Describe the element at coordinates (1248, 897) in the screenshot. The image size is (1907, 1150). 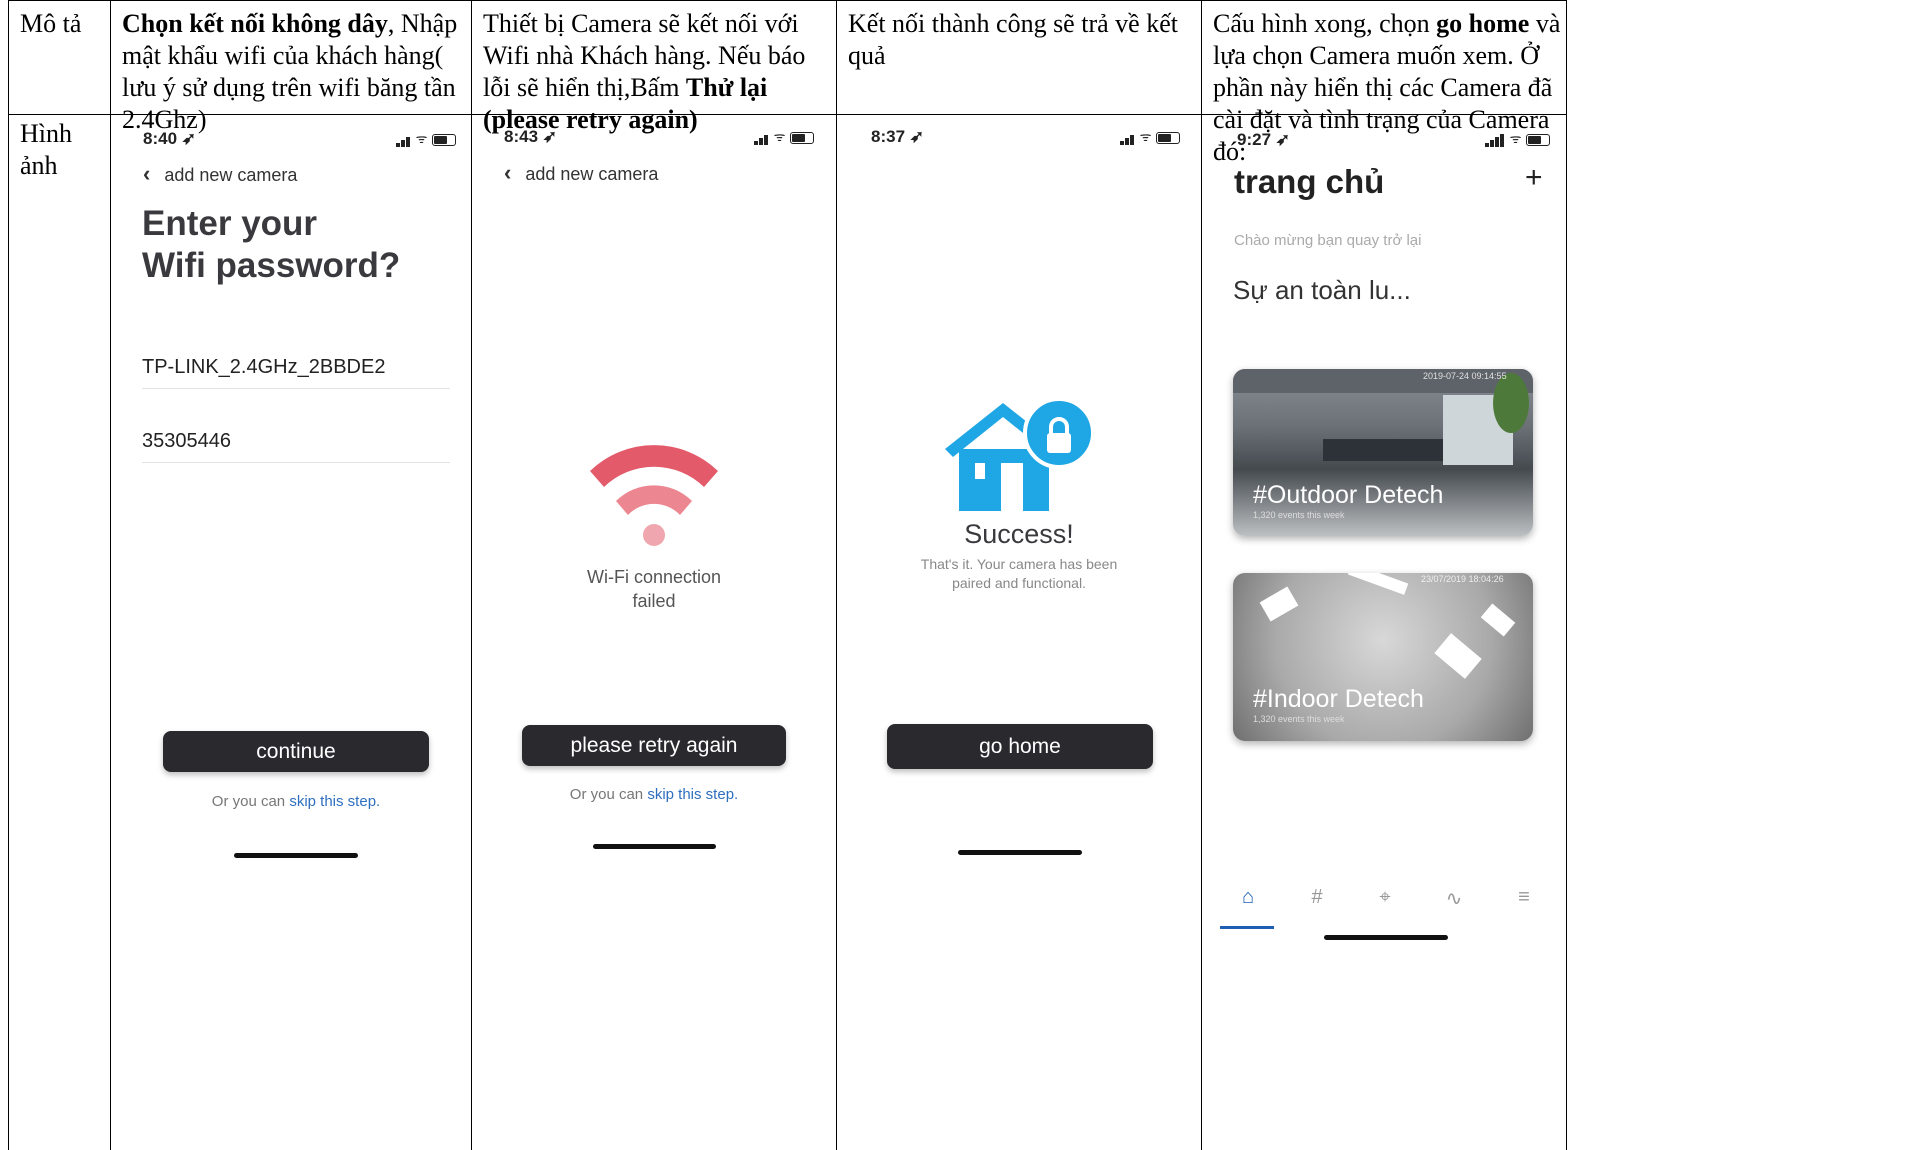
I see `home-icon: ⌂` at that location.